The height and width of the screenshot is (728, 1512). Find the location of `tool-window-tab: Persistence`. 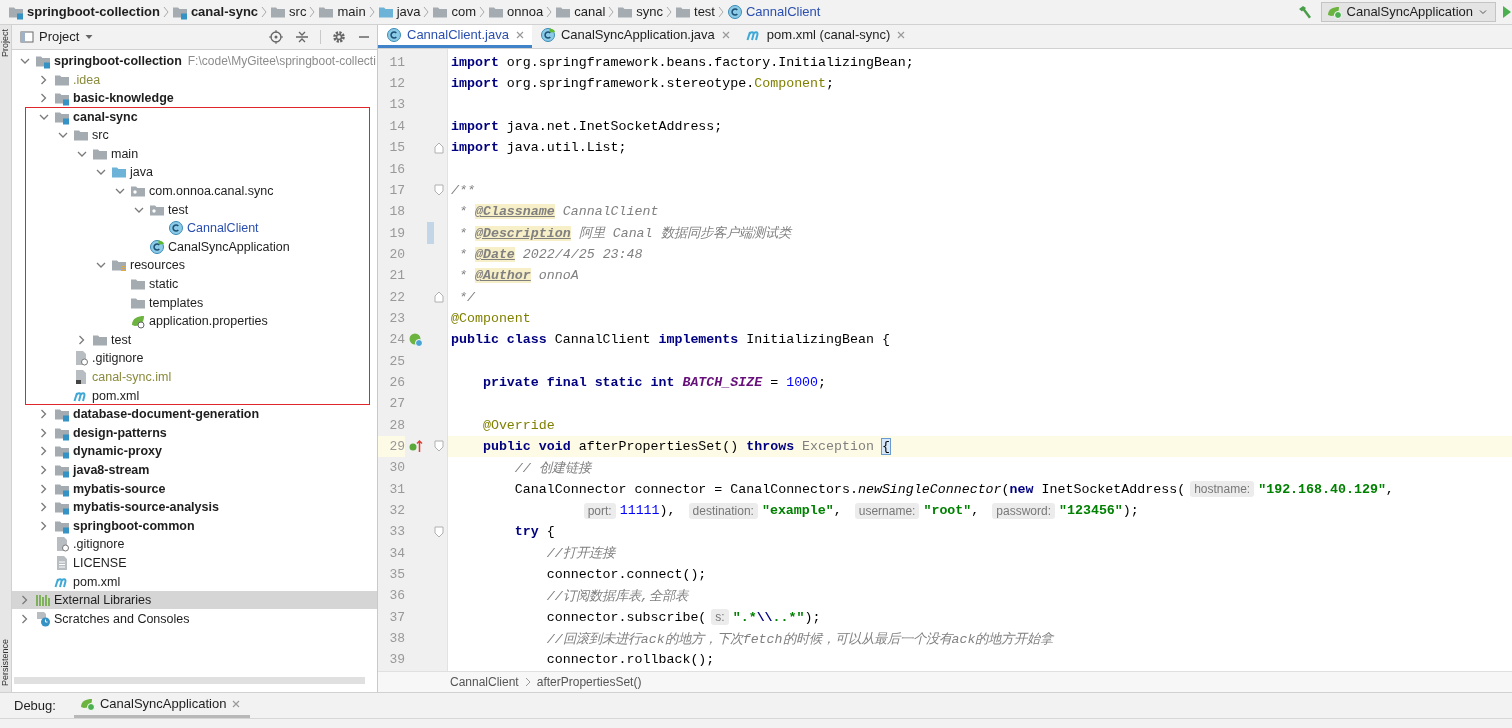

tool-window-tab: Persistence is located at coordinates (5, 662).